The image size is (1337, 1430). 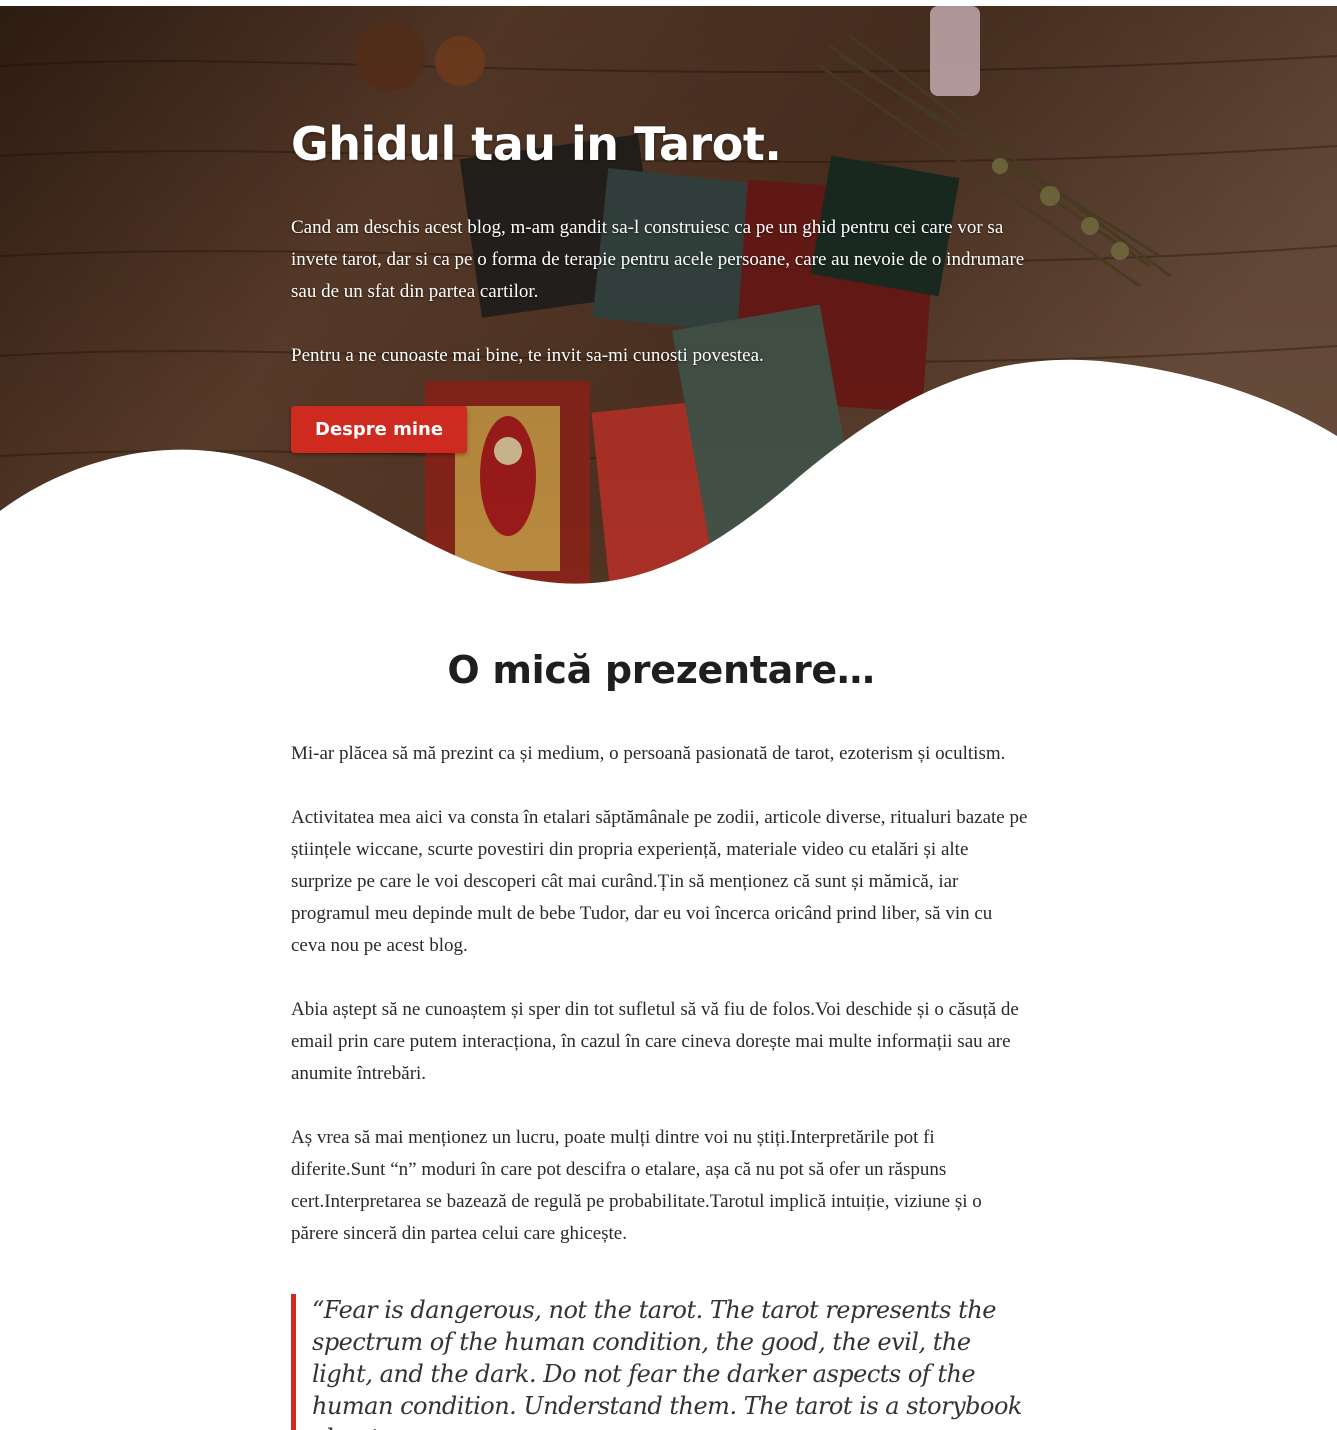 What do you see at coordinates (379, 429) in the screenshot?
I see `about-me-button: Despre mine` at bounding box center [379, 429].